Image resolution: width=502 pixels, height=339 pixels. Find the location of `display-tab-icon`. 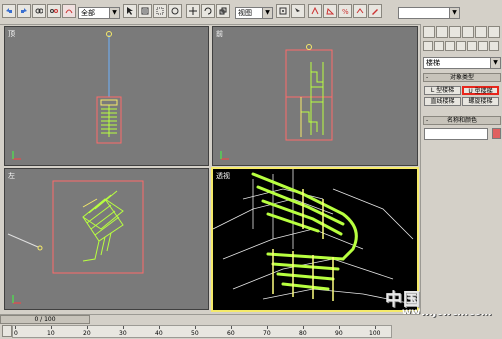

display-tab-icon is located at coordinates (481, 32).